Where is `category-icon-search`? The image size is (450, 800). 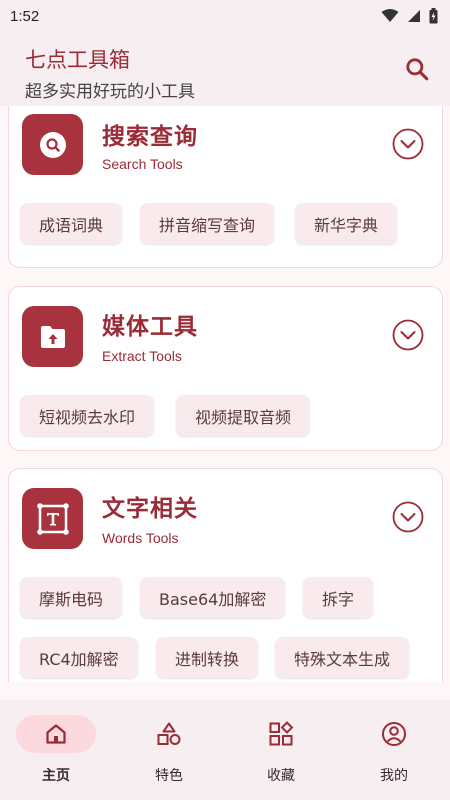 category-icon-search is located at coordinates (52, 144).